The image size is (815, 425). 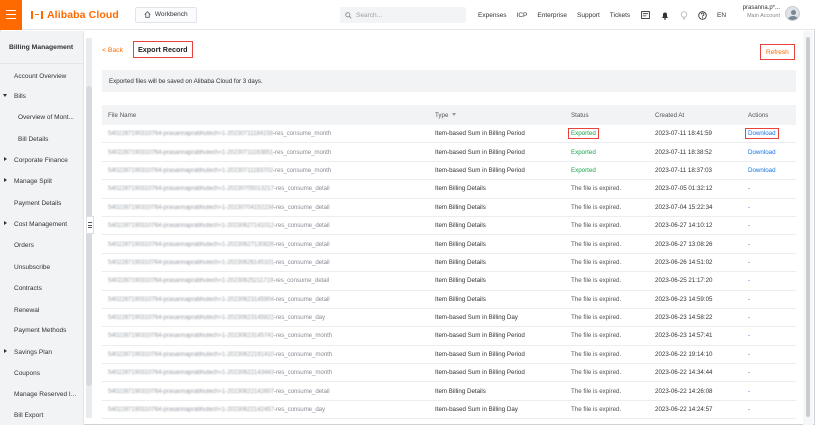 What do you see at coordinates (702, 15) in the screenshot?
I see `help-icon` at bounding box center [702, 15].